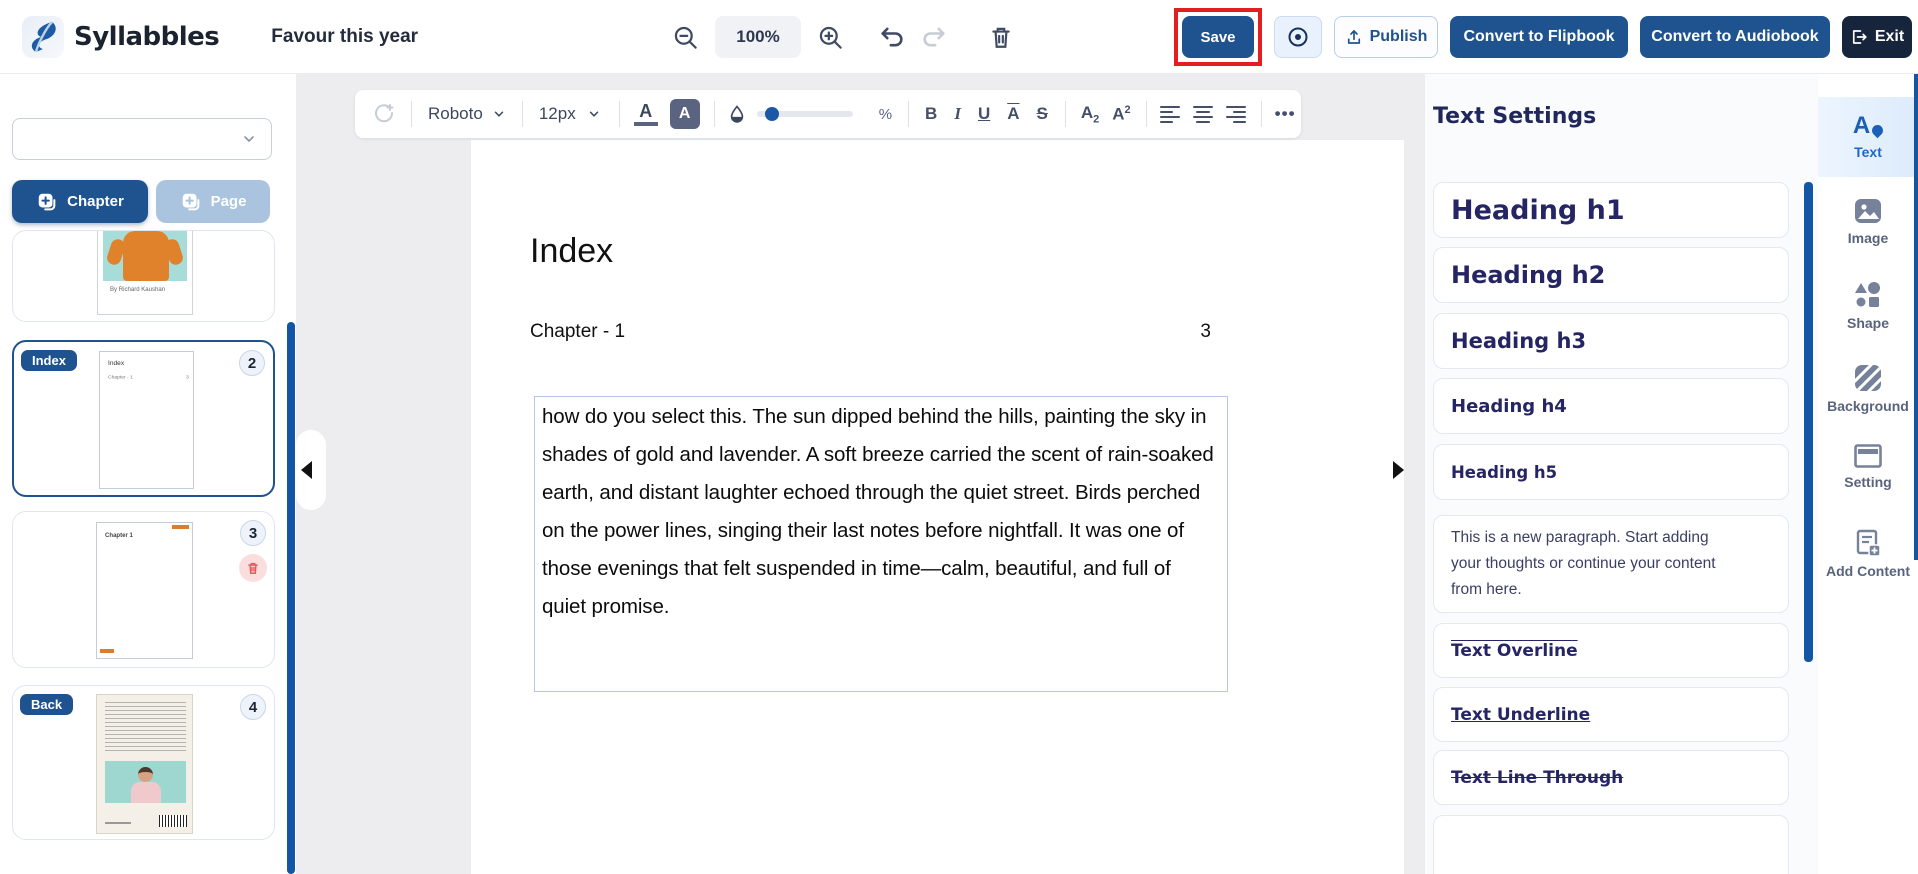 This screenshot has height=874, width=1918. Describe the element at coordinates (1353, 37) in the screenshot. I see `upload-icon` at that location.